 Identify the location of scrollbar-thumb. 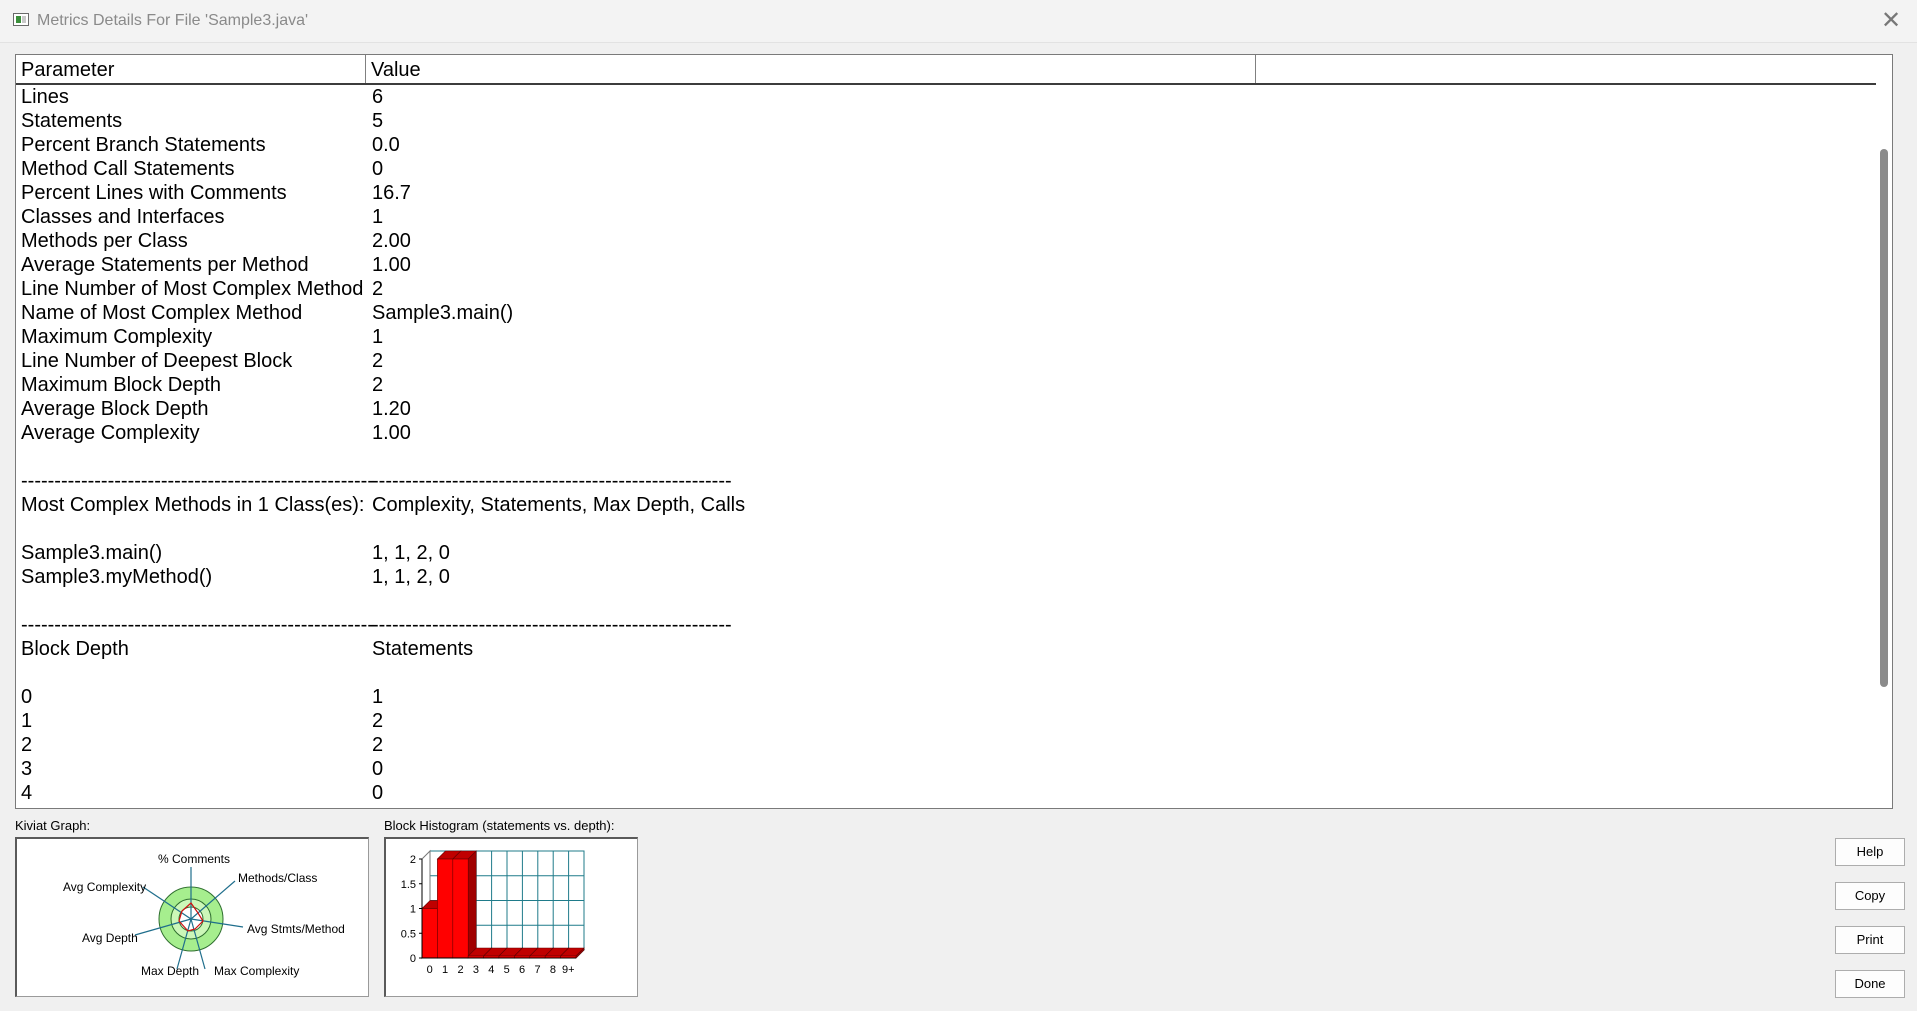
(1884, 418).